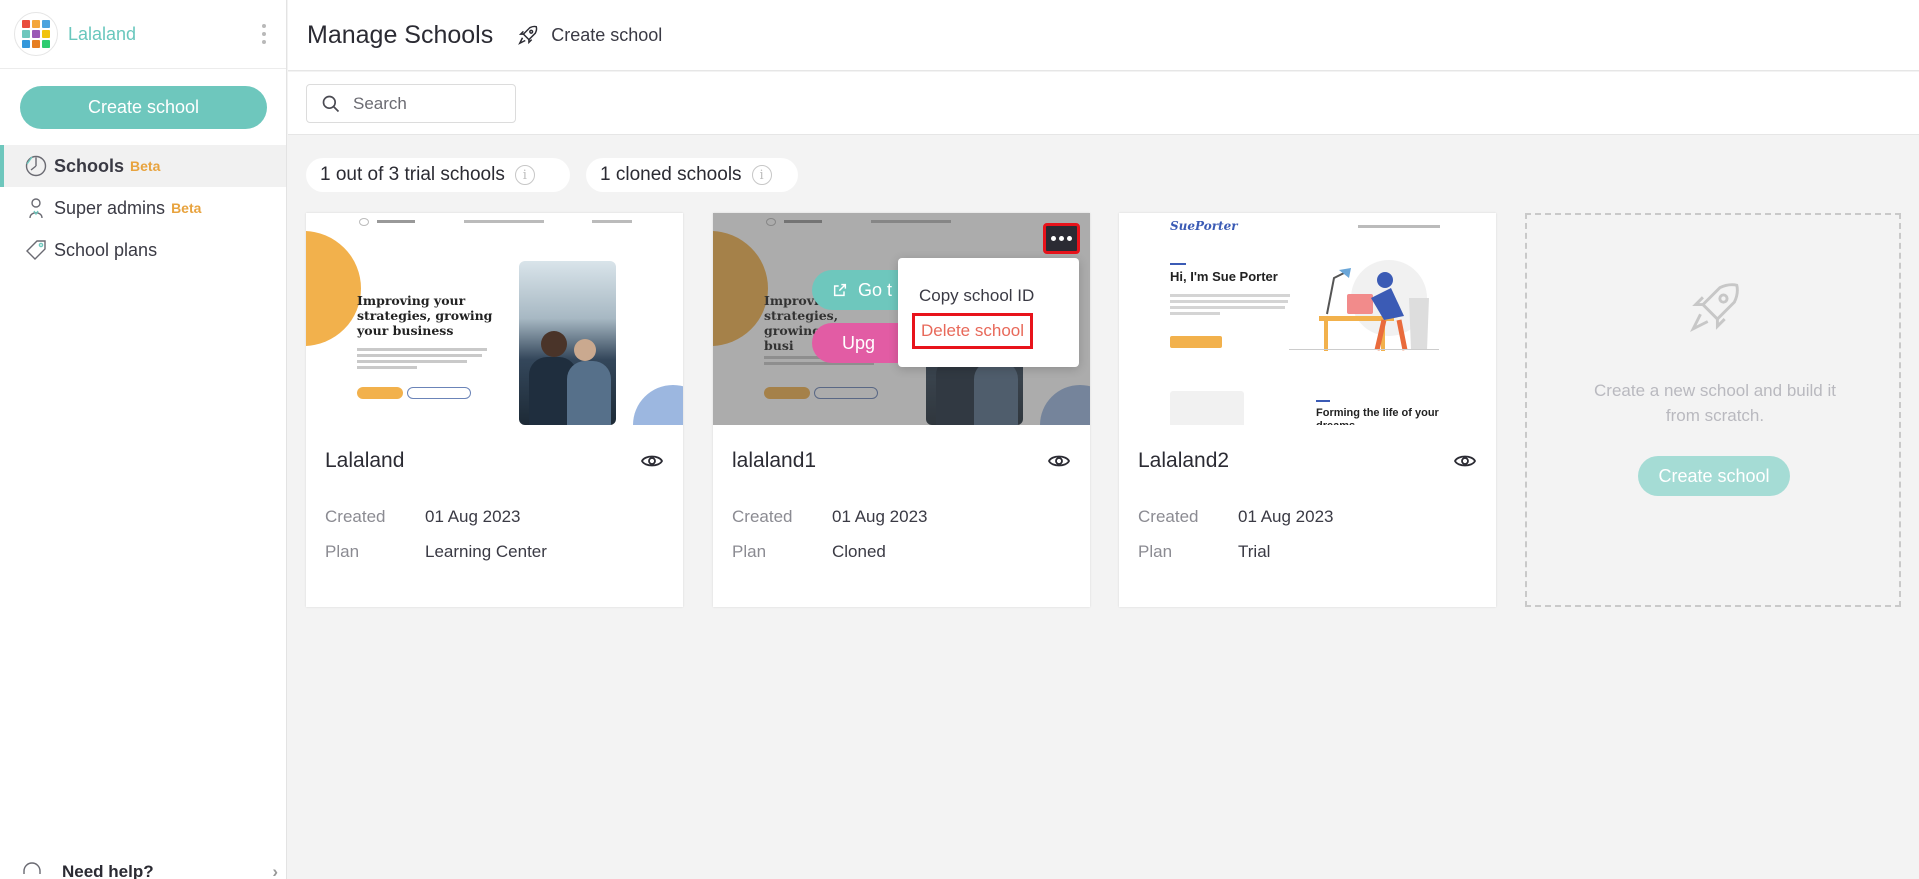 The height and width of the screenshot is (879, 1919). Describe the element at coordinates (1061, 238) in the screenshot. I see `more-options-button` at that location.